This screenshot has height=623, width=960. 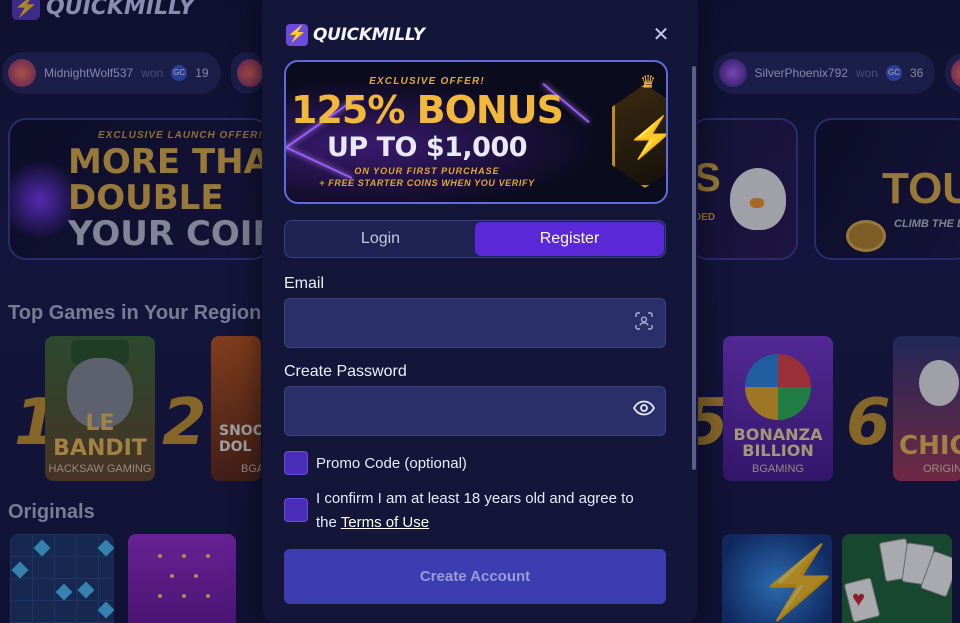 I want to click on terms-of-use-link: Terms of Use, so click(x=385, y=522).